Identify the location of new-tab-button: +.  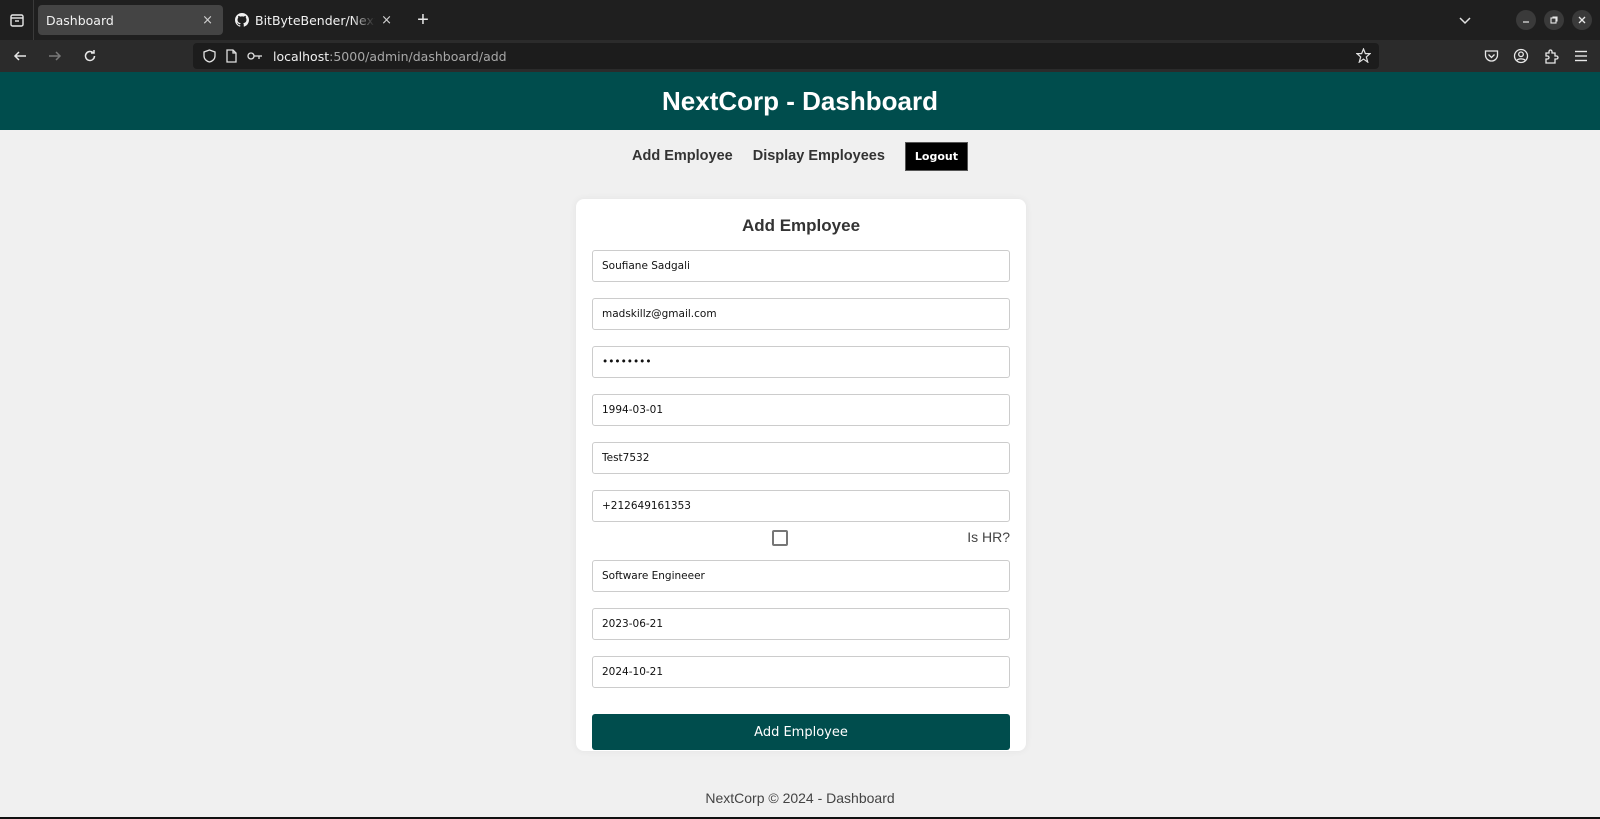
(423, 20).